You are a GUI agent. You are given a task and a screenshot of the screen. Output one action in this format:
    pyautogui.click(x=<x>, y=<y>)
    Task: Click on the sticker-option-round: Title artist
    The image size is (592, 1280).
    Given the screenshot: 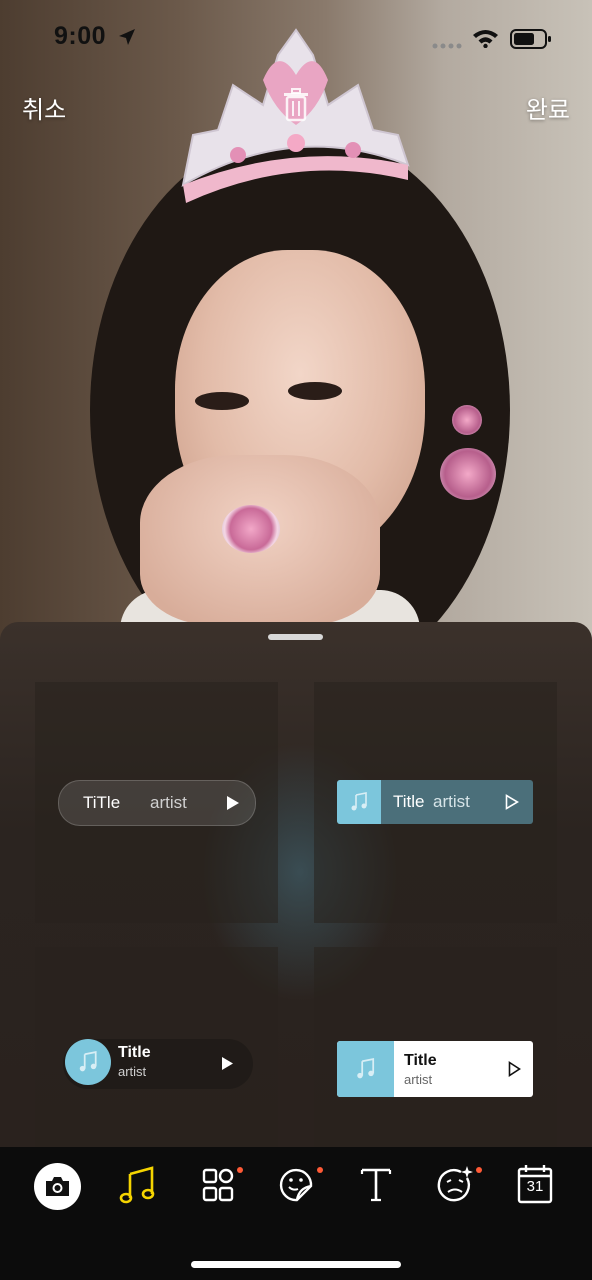 What is the action you would take?
    pyautogui.click(x=156, y=1047)
    